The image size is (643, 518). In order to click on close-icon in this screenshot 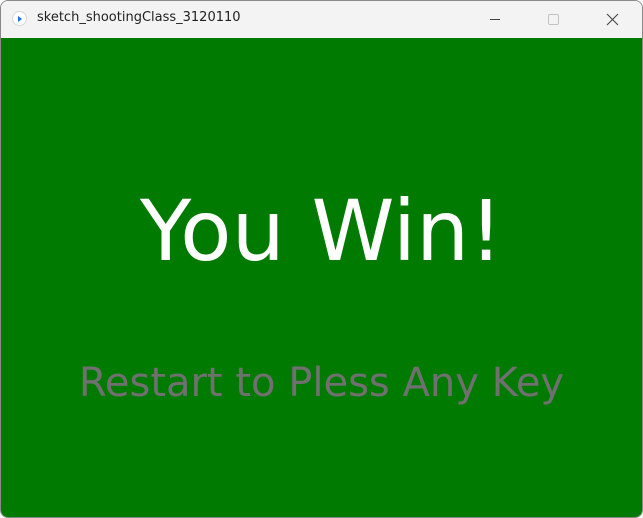, I will do `click(612, 19)`.